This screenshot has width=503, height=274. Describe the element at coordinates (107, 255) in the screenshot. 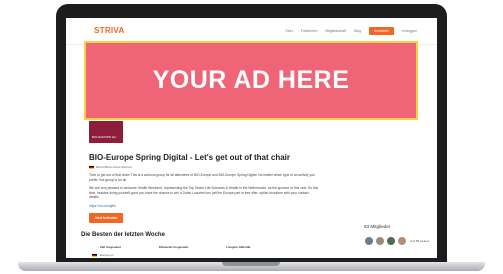

I see `row-label: Europe pc` at that location.